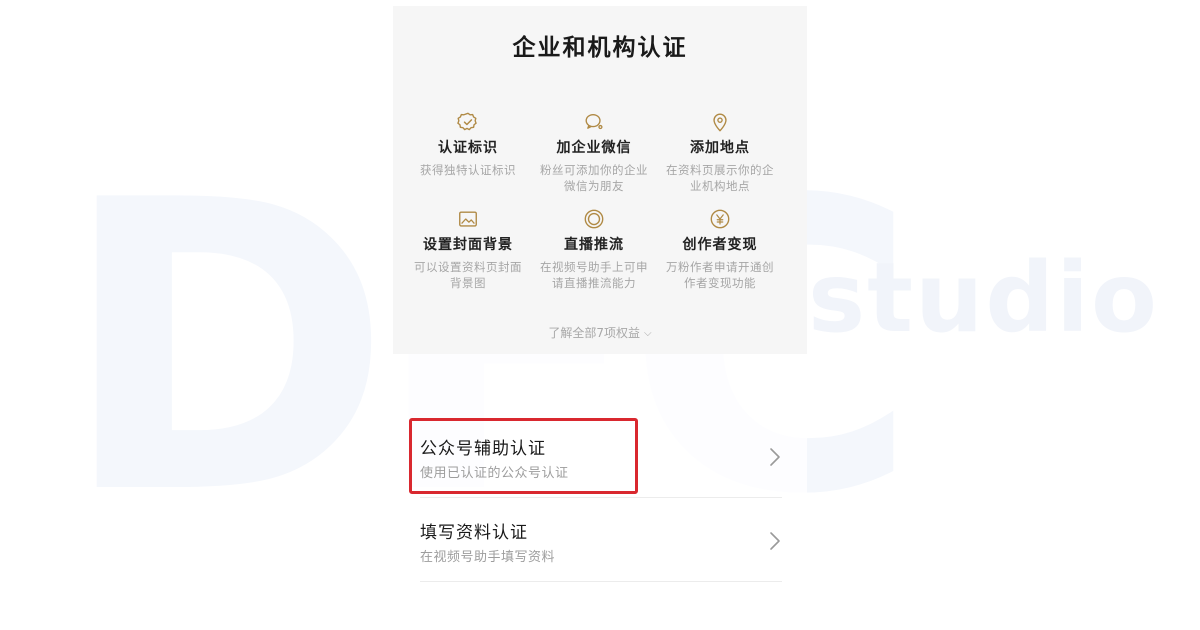 This screenshot has height=630, width=1200. What do you see at coordinates (468, 170) in the screenshot?
I see `benefit-description: 获得独特认证标识` at bounding box center [468, 170].